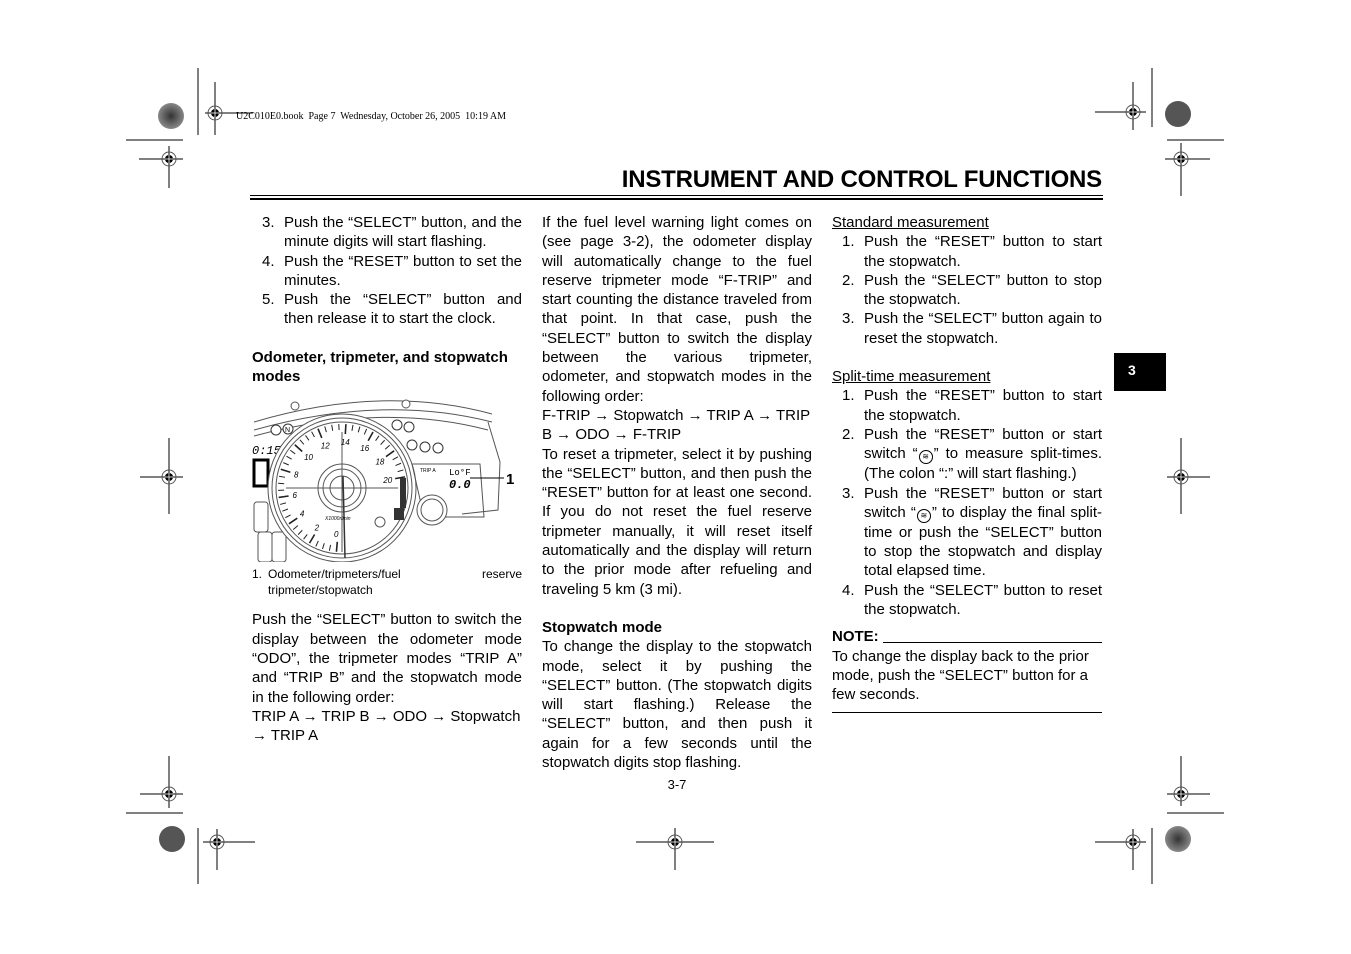 The height and width of the screenshot is (954, 1351). What do you see at coordinates (460, 485) in the screenshot?
I see `lcd-value: 0.0` at bounding box center [460, 485].